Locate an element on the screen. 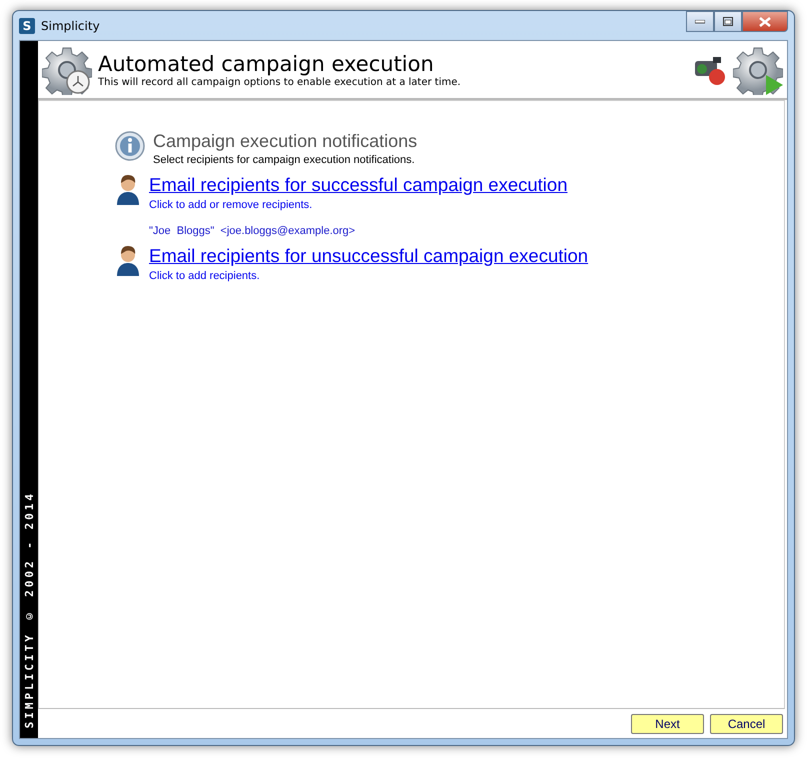 The image size is (812, 764). page-subtitle: This will record all campaign options to enable execution at a later time. is located at coordinates (280, 82).